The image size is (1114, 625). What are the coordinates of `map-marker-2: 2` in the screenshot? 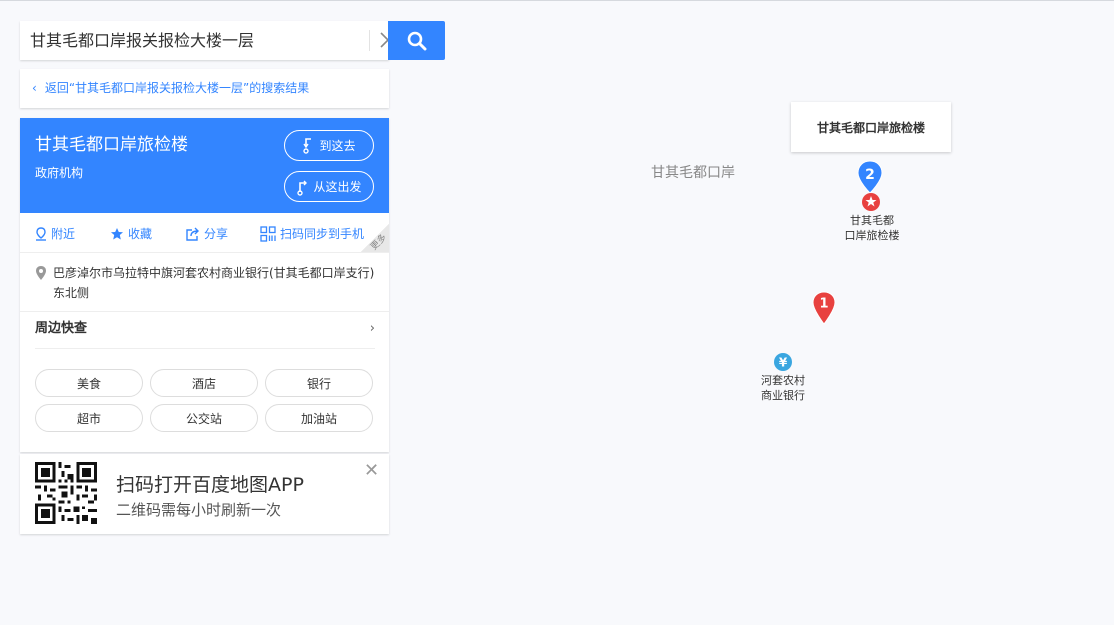 It's located at (870, 177).